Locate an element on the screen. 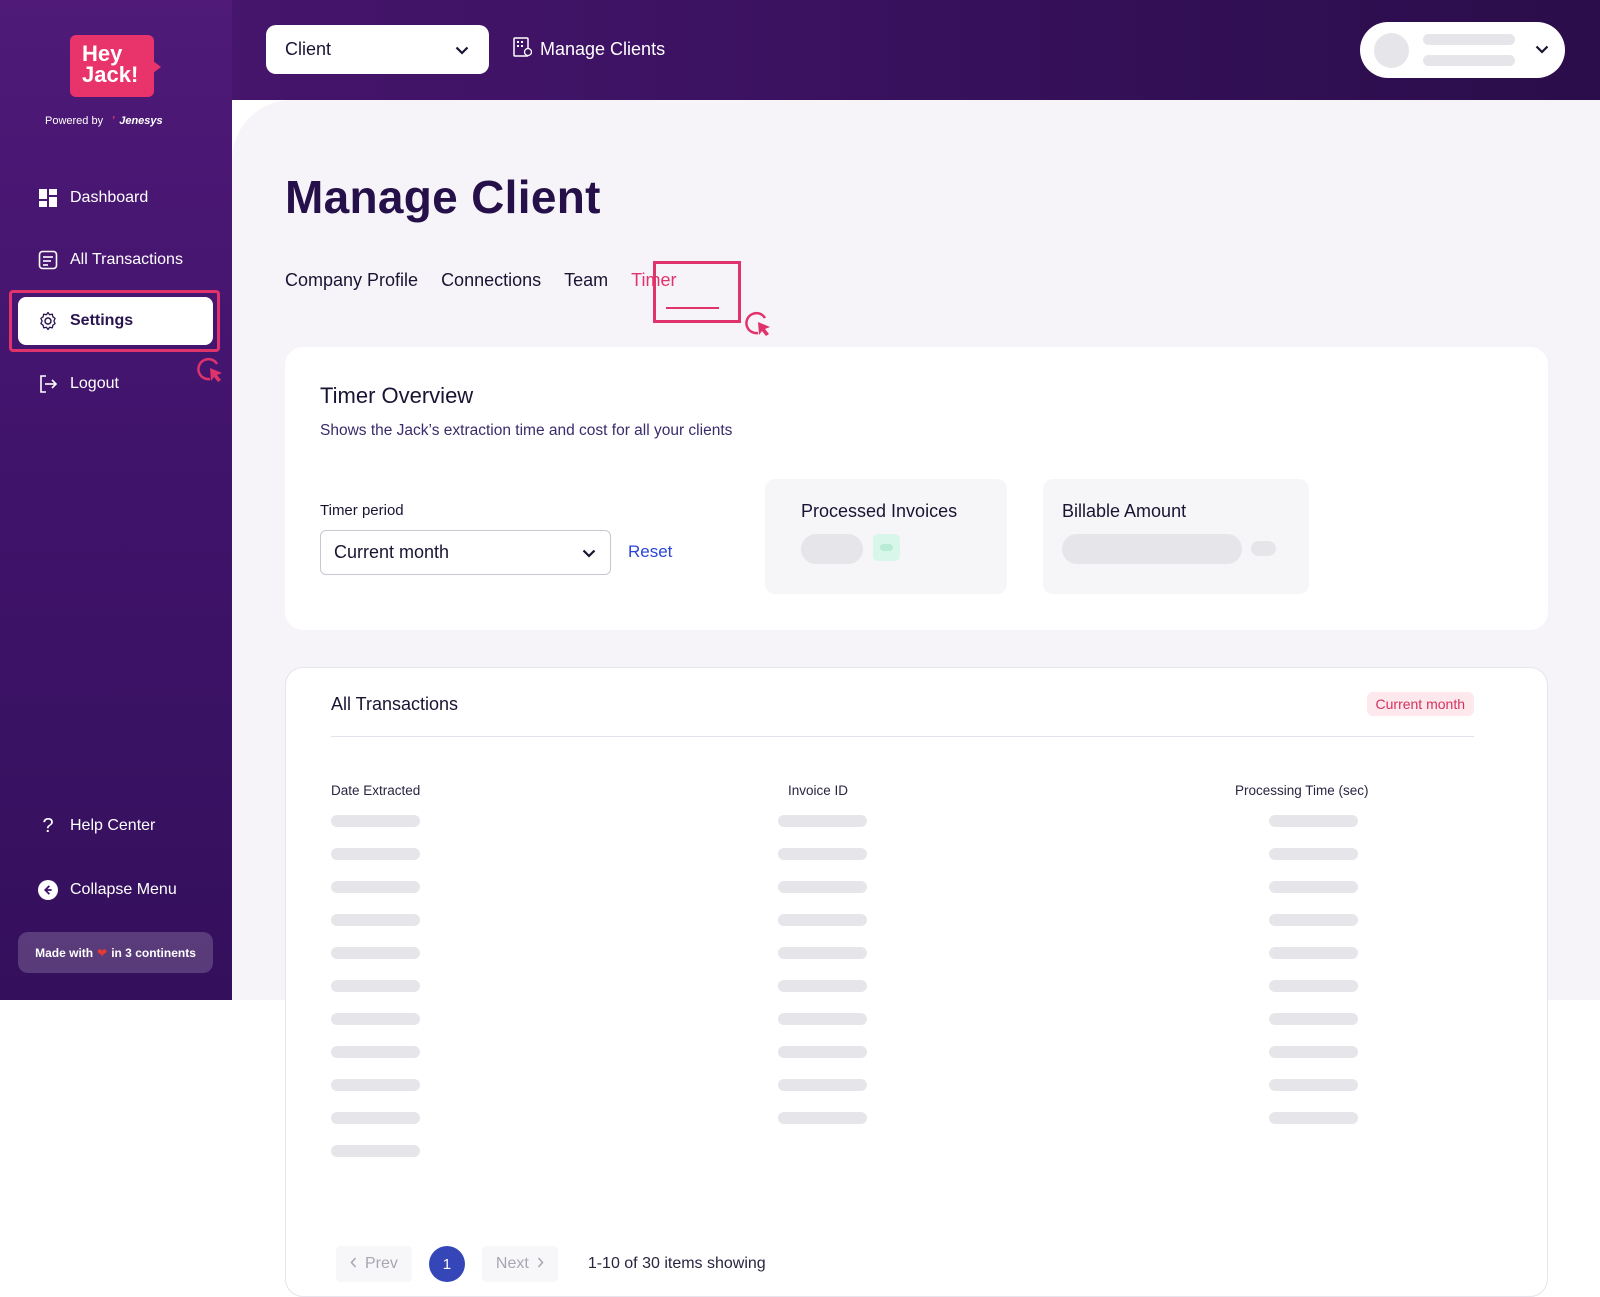 The width and height of the screenshot is (1600, 1297). timer-period-select: Current month is located at coordinates (465, 552).